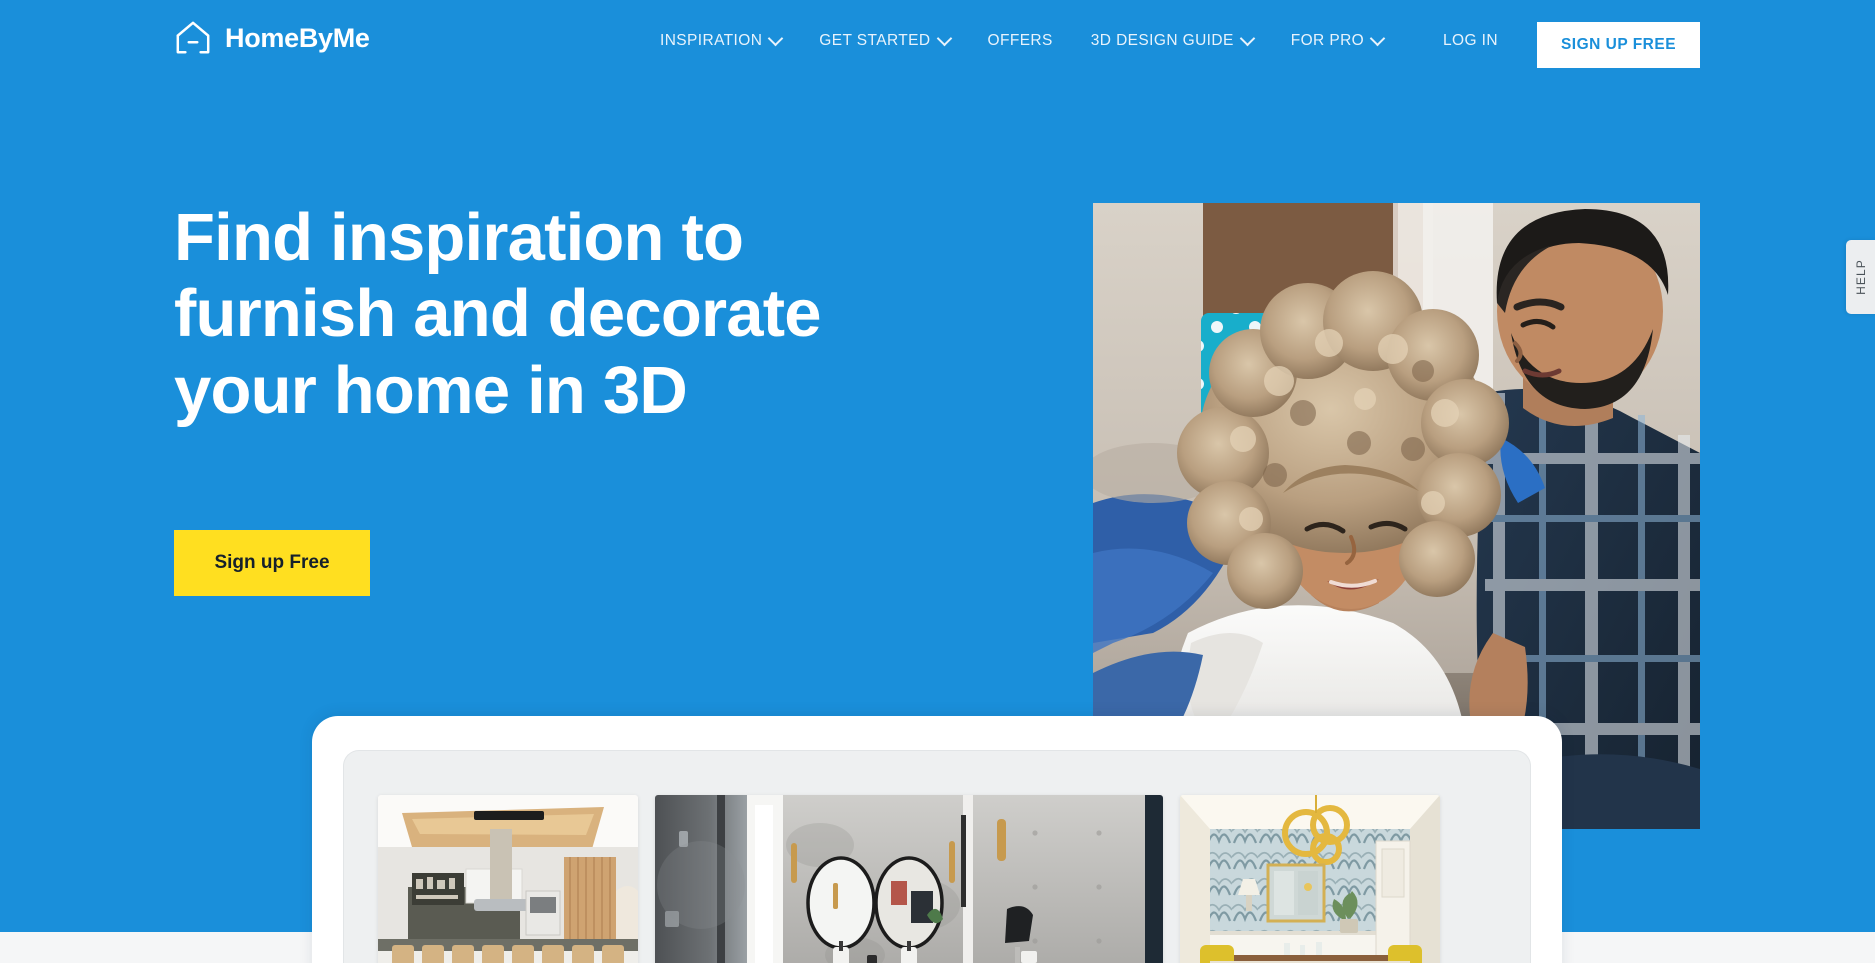  What do you see at coordinates (193, 38) in the screenshot?
I see `house-outline-icon` at bounding box center [193, 38].